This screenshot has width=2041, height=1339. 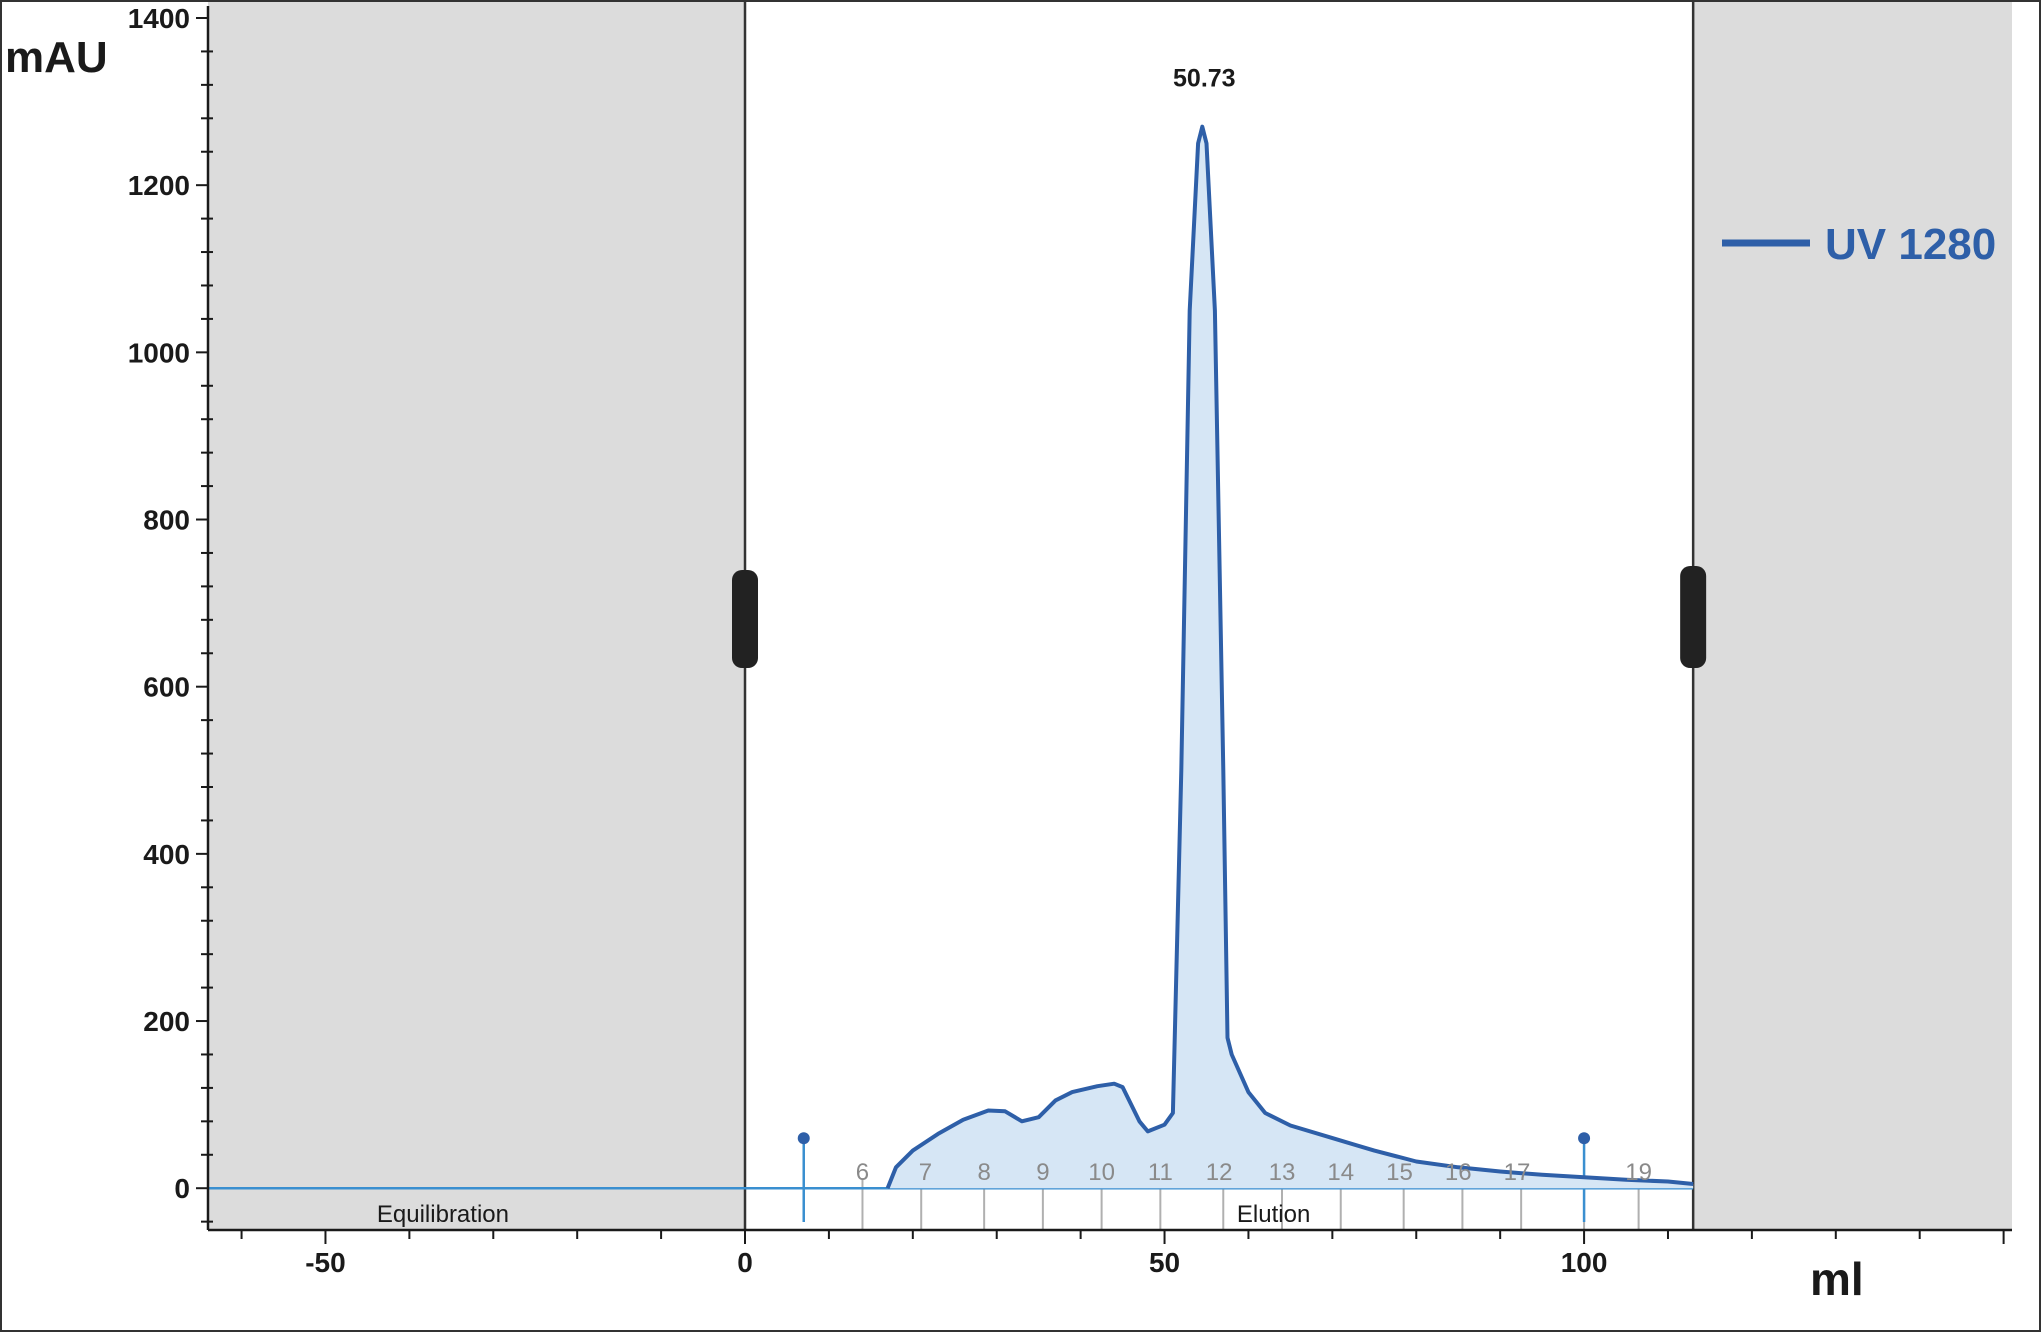 What do you see at coordinates (1638, 1172) in the screenshot?
I see `fraction-label: 19` at bounding box center [1638, 1172].